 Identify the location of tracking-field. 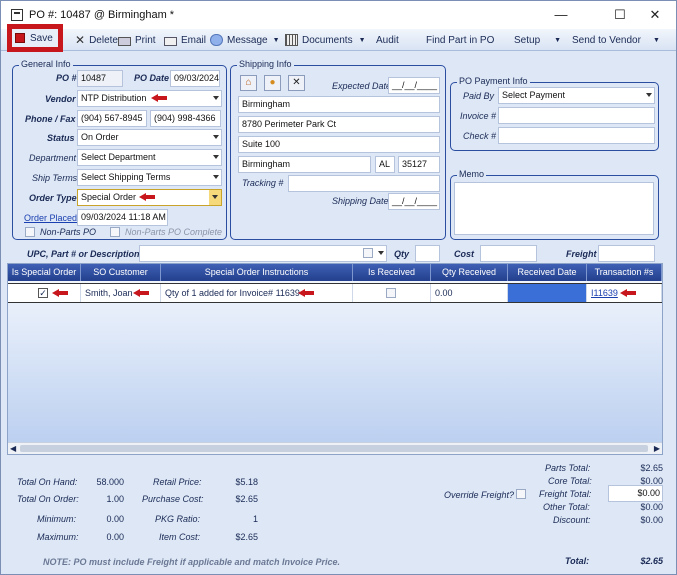
(364, 183).